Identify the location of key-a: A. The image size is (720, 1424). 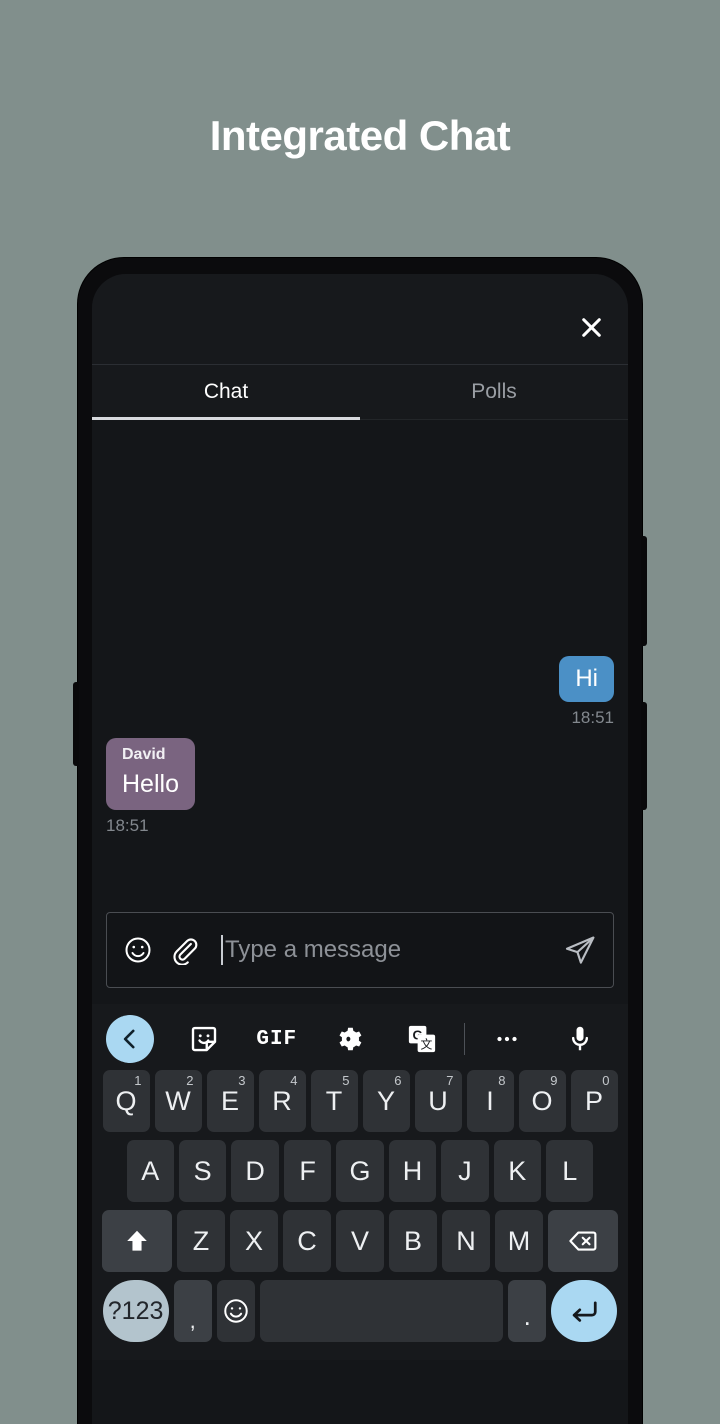
(150, 1171).